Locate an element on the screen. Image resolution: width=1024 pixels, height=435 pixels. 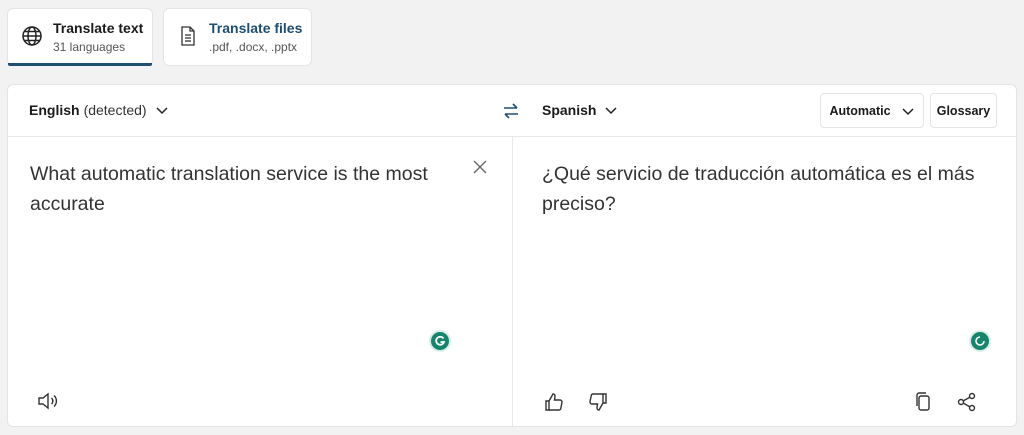
tab-sublabel: 31 languages is located at coordinates (89, 47).